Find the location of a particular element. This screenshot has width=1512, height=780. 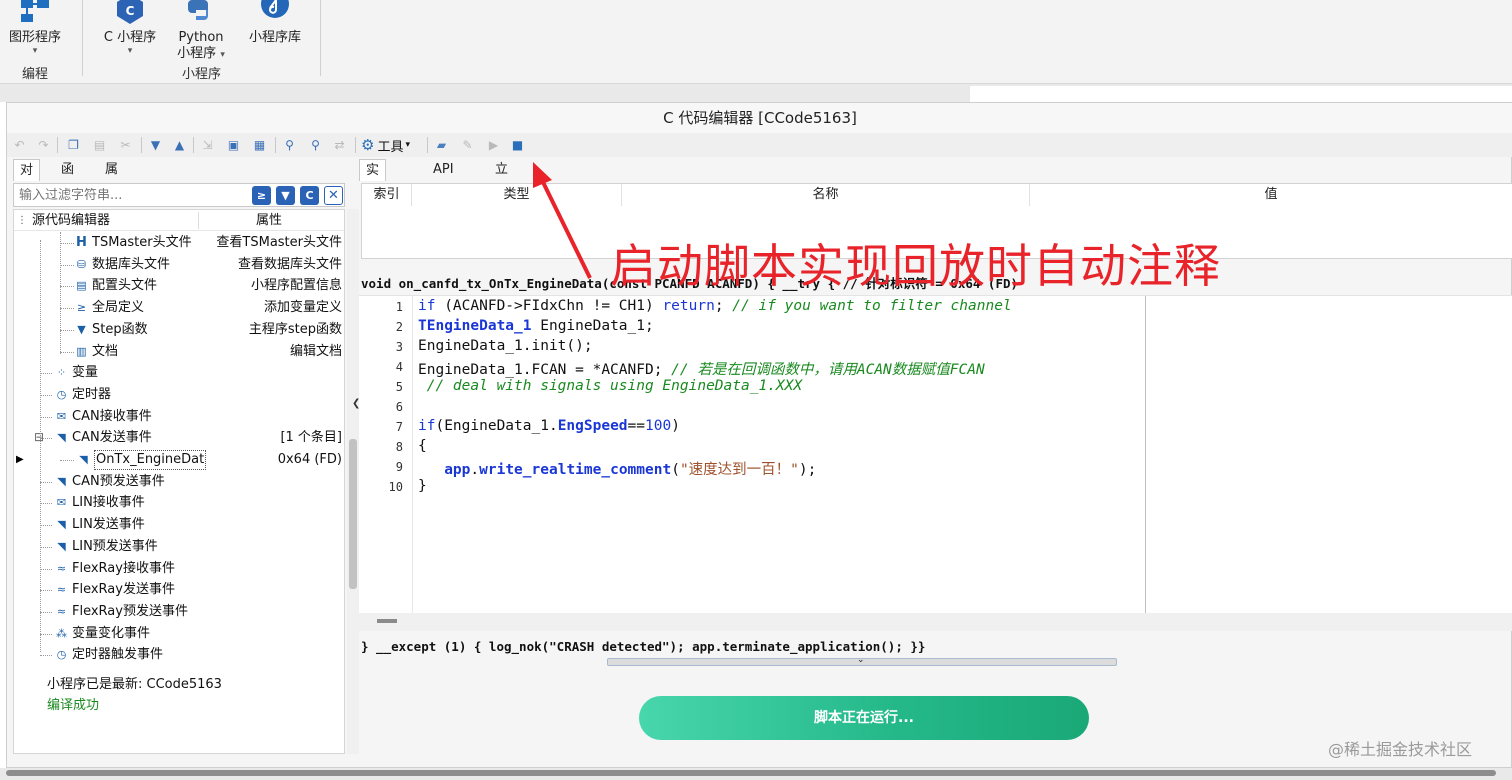

program-library-button: 小程序库 is located at coordinates (275, 23).